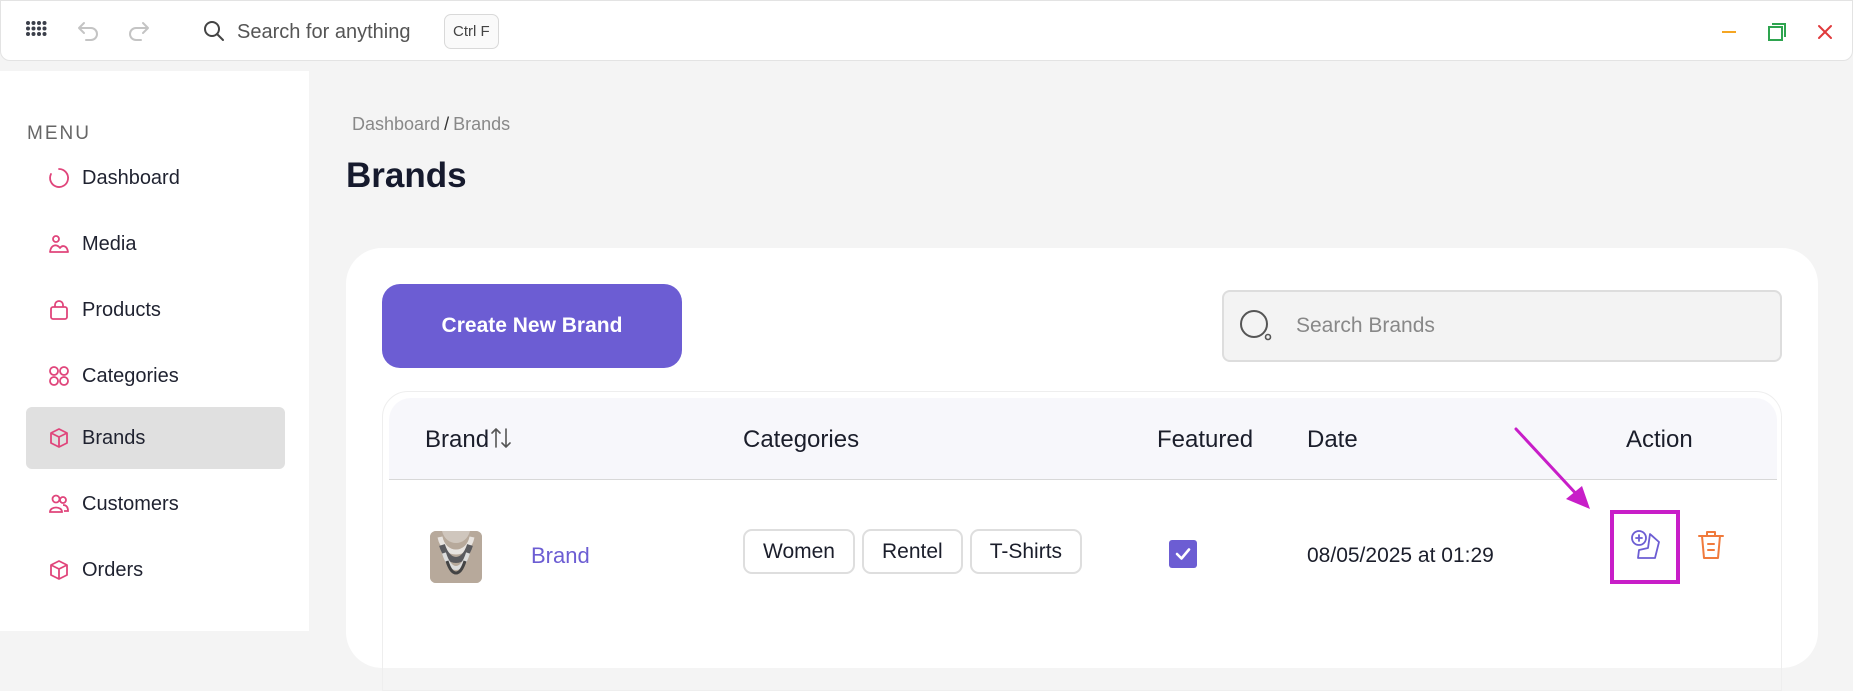 Image resolution: width=1853 pixels, height=691 pixels. I want to click on sidebar-item-label: Customers, so click(130, 503).